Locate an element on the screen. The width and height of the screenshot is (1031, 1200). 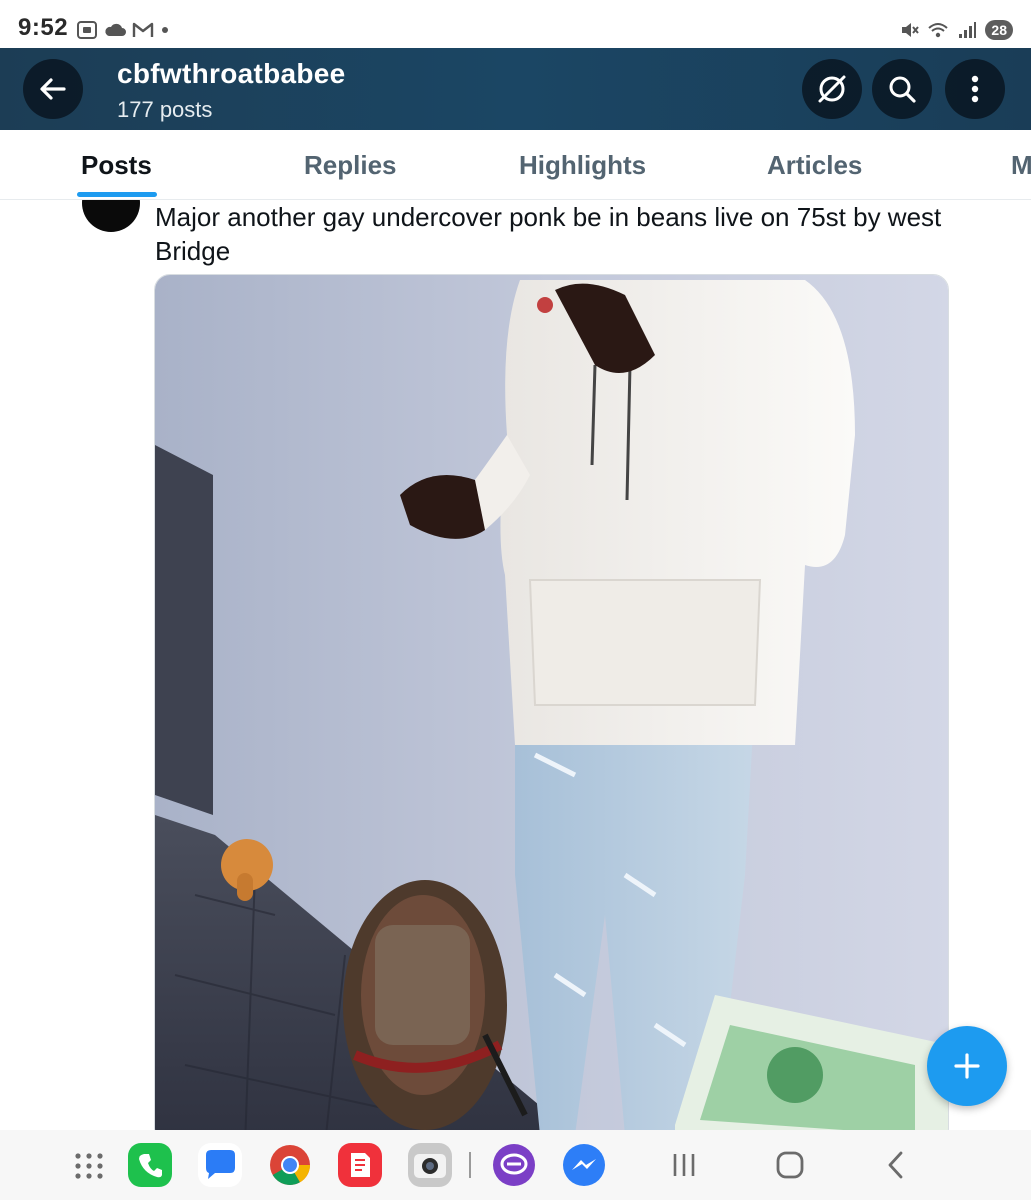
messenger-icon is located at coordinates (584, 1165).